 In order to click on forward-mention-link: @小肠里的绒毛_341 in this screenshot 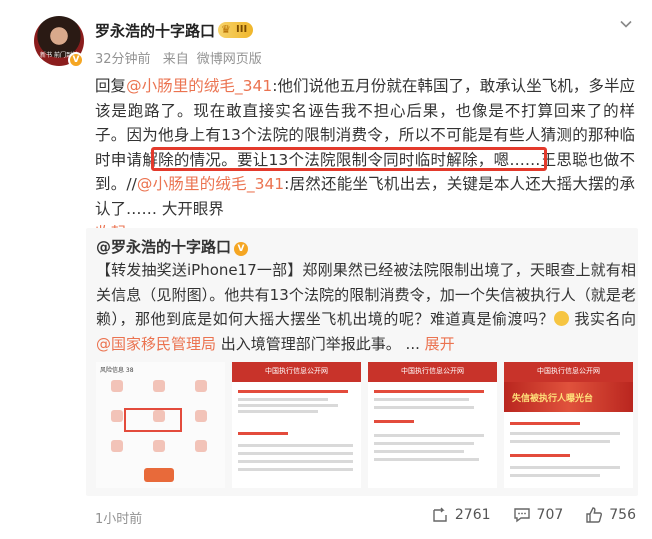, I will do `click(210, 184)`.